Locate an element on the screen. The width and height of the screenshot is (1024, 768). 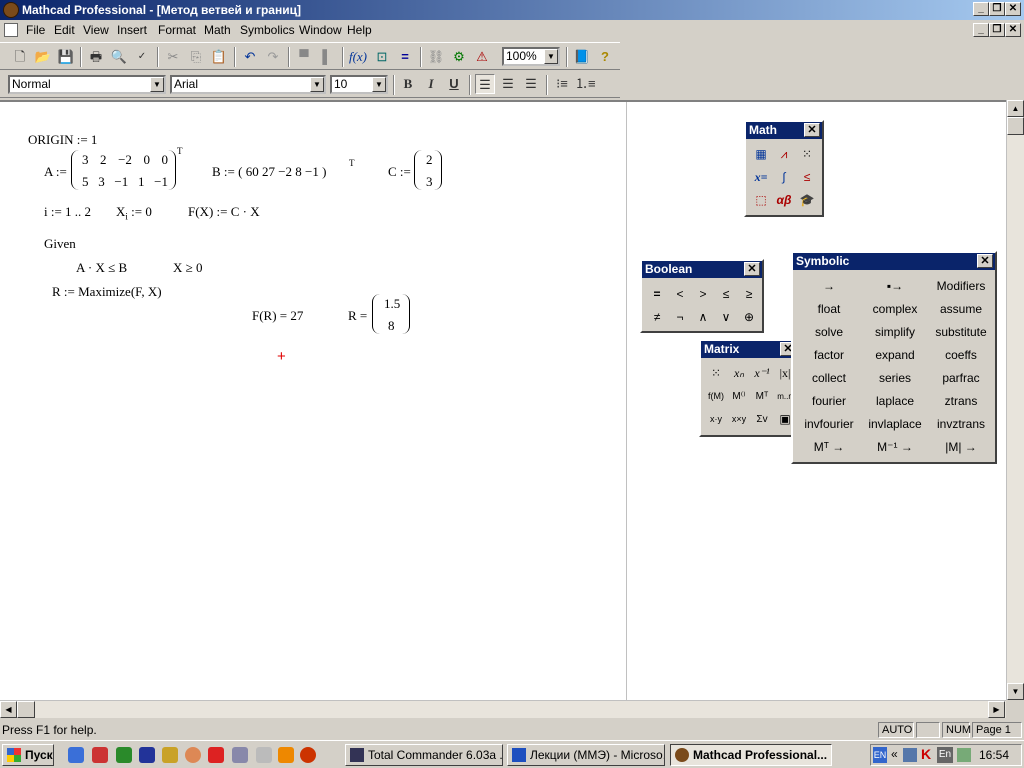
bool-greater-button: > is located at coordinates (703, 294).